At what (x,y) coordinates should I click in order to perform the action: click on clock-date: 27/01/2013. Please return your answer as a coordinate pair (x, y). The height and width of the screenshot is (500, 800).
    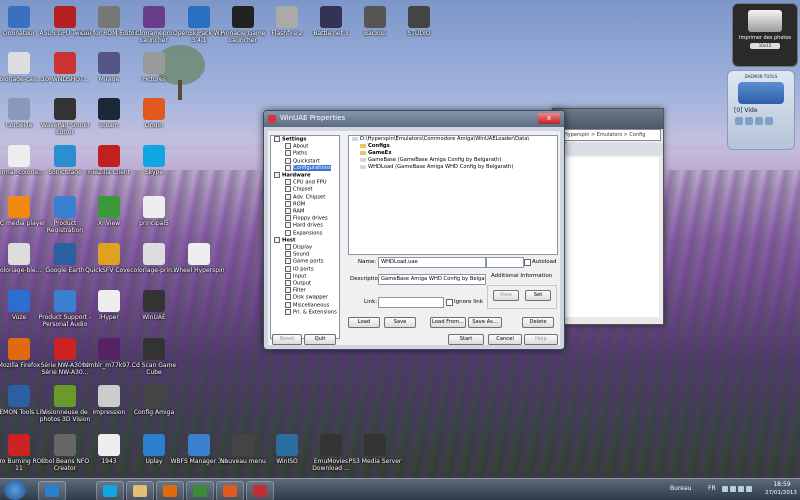
    Looking at the image, I should click on (781, 493).